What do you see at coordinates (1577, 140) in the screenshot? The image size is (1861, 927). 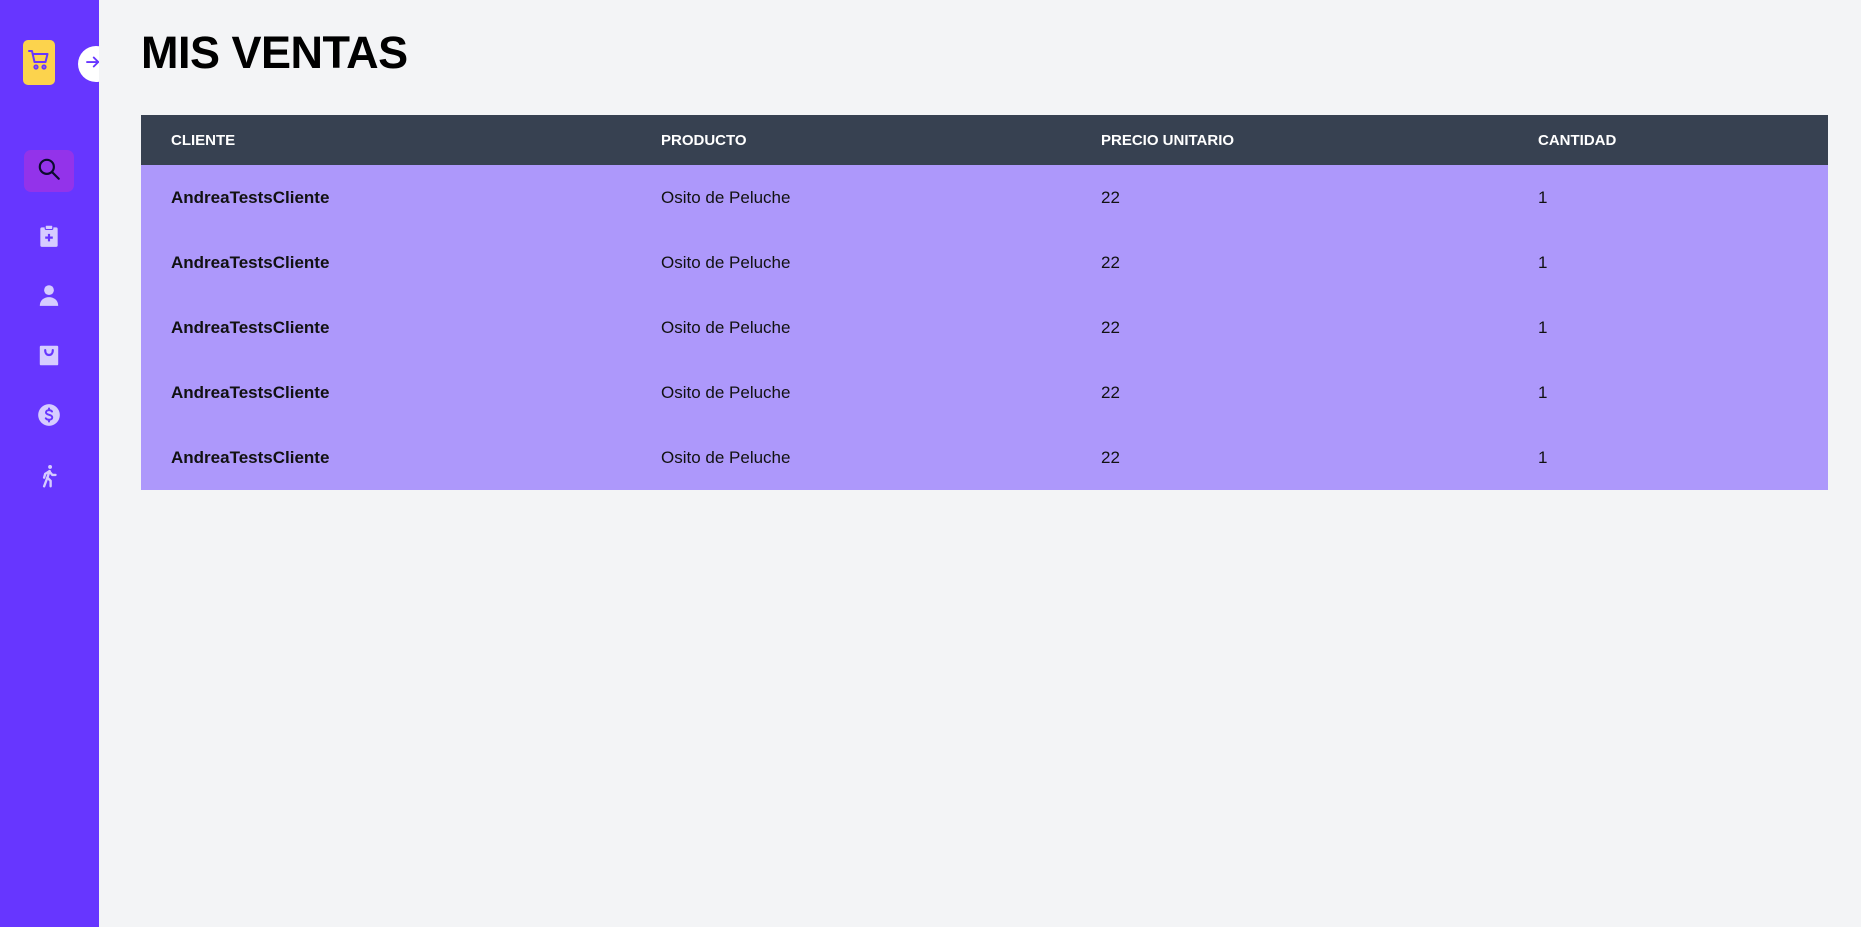 I see `column-header-cantidad: CANTIDAD` at bounding box center [1577, 140].